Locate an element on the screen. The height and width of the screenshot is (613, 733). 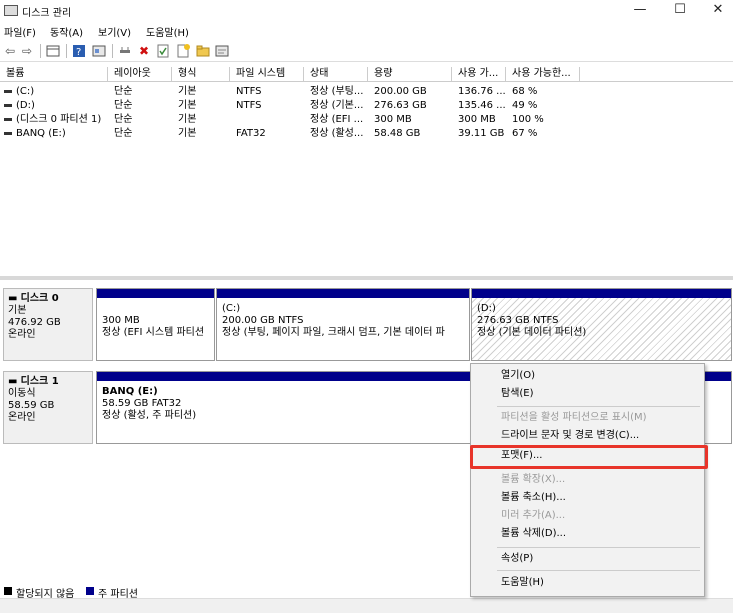
volume-icon is located at coordinates (8, 105).